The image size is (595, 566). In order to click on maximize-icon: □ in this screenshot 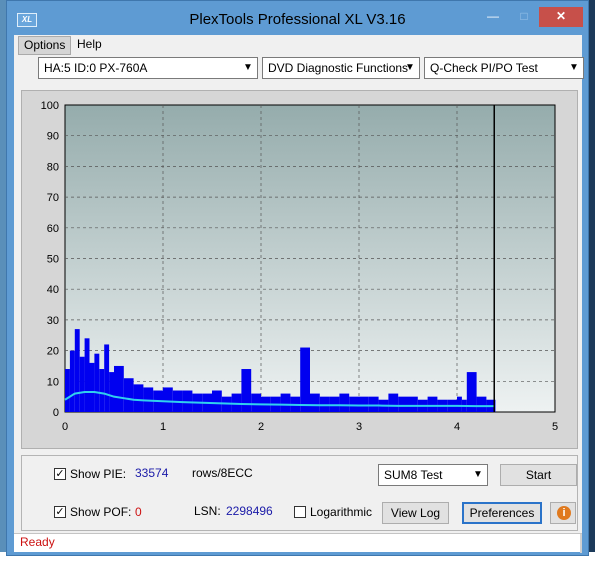, I will do `click(524, 16)`.